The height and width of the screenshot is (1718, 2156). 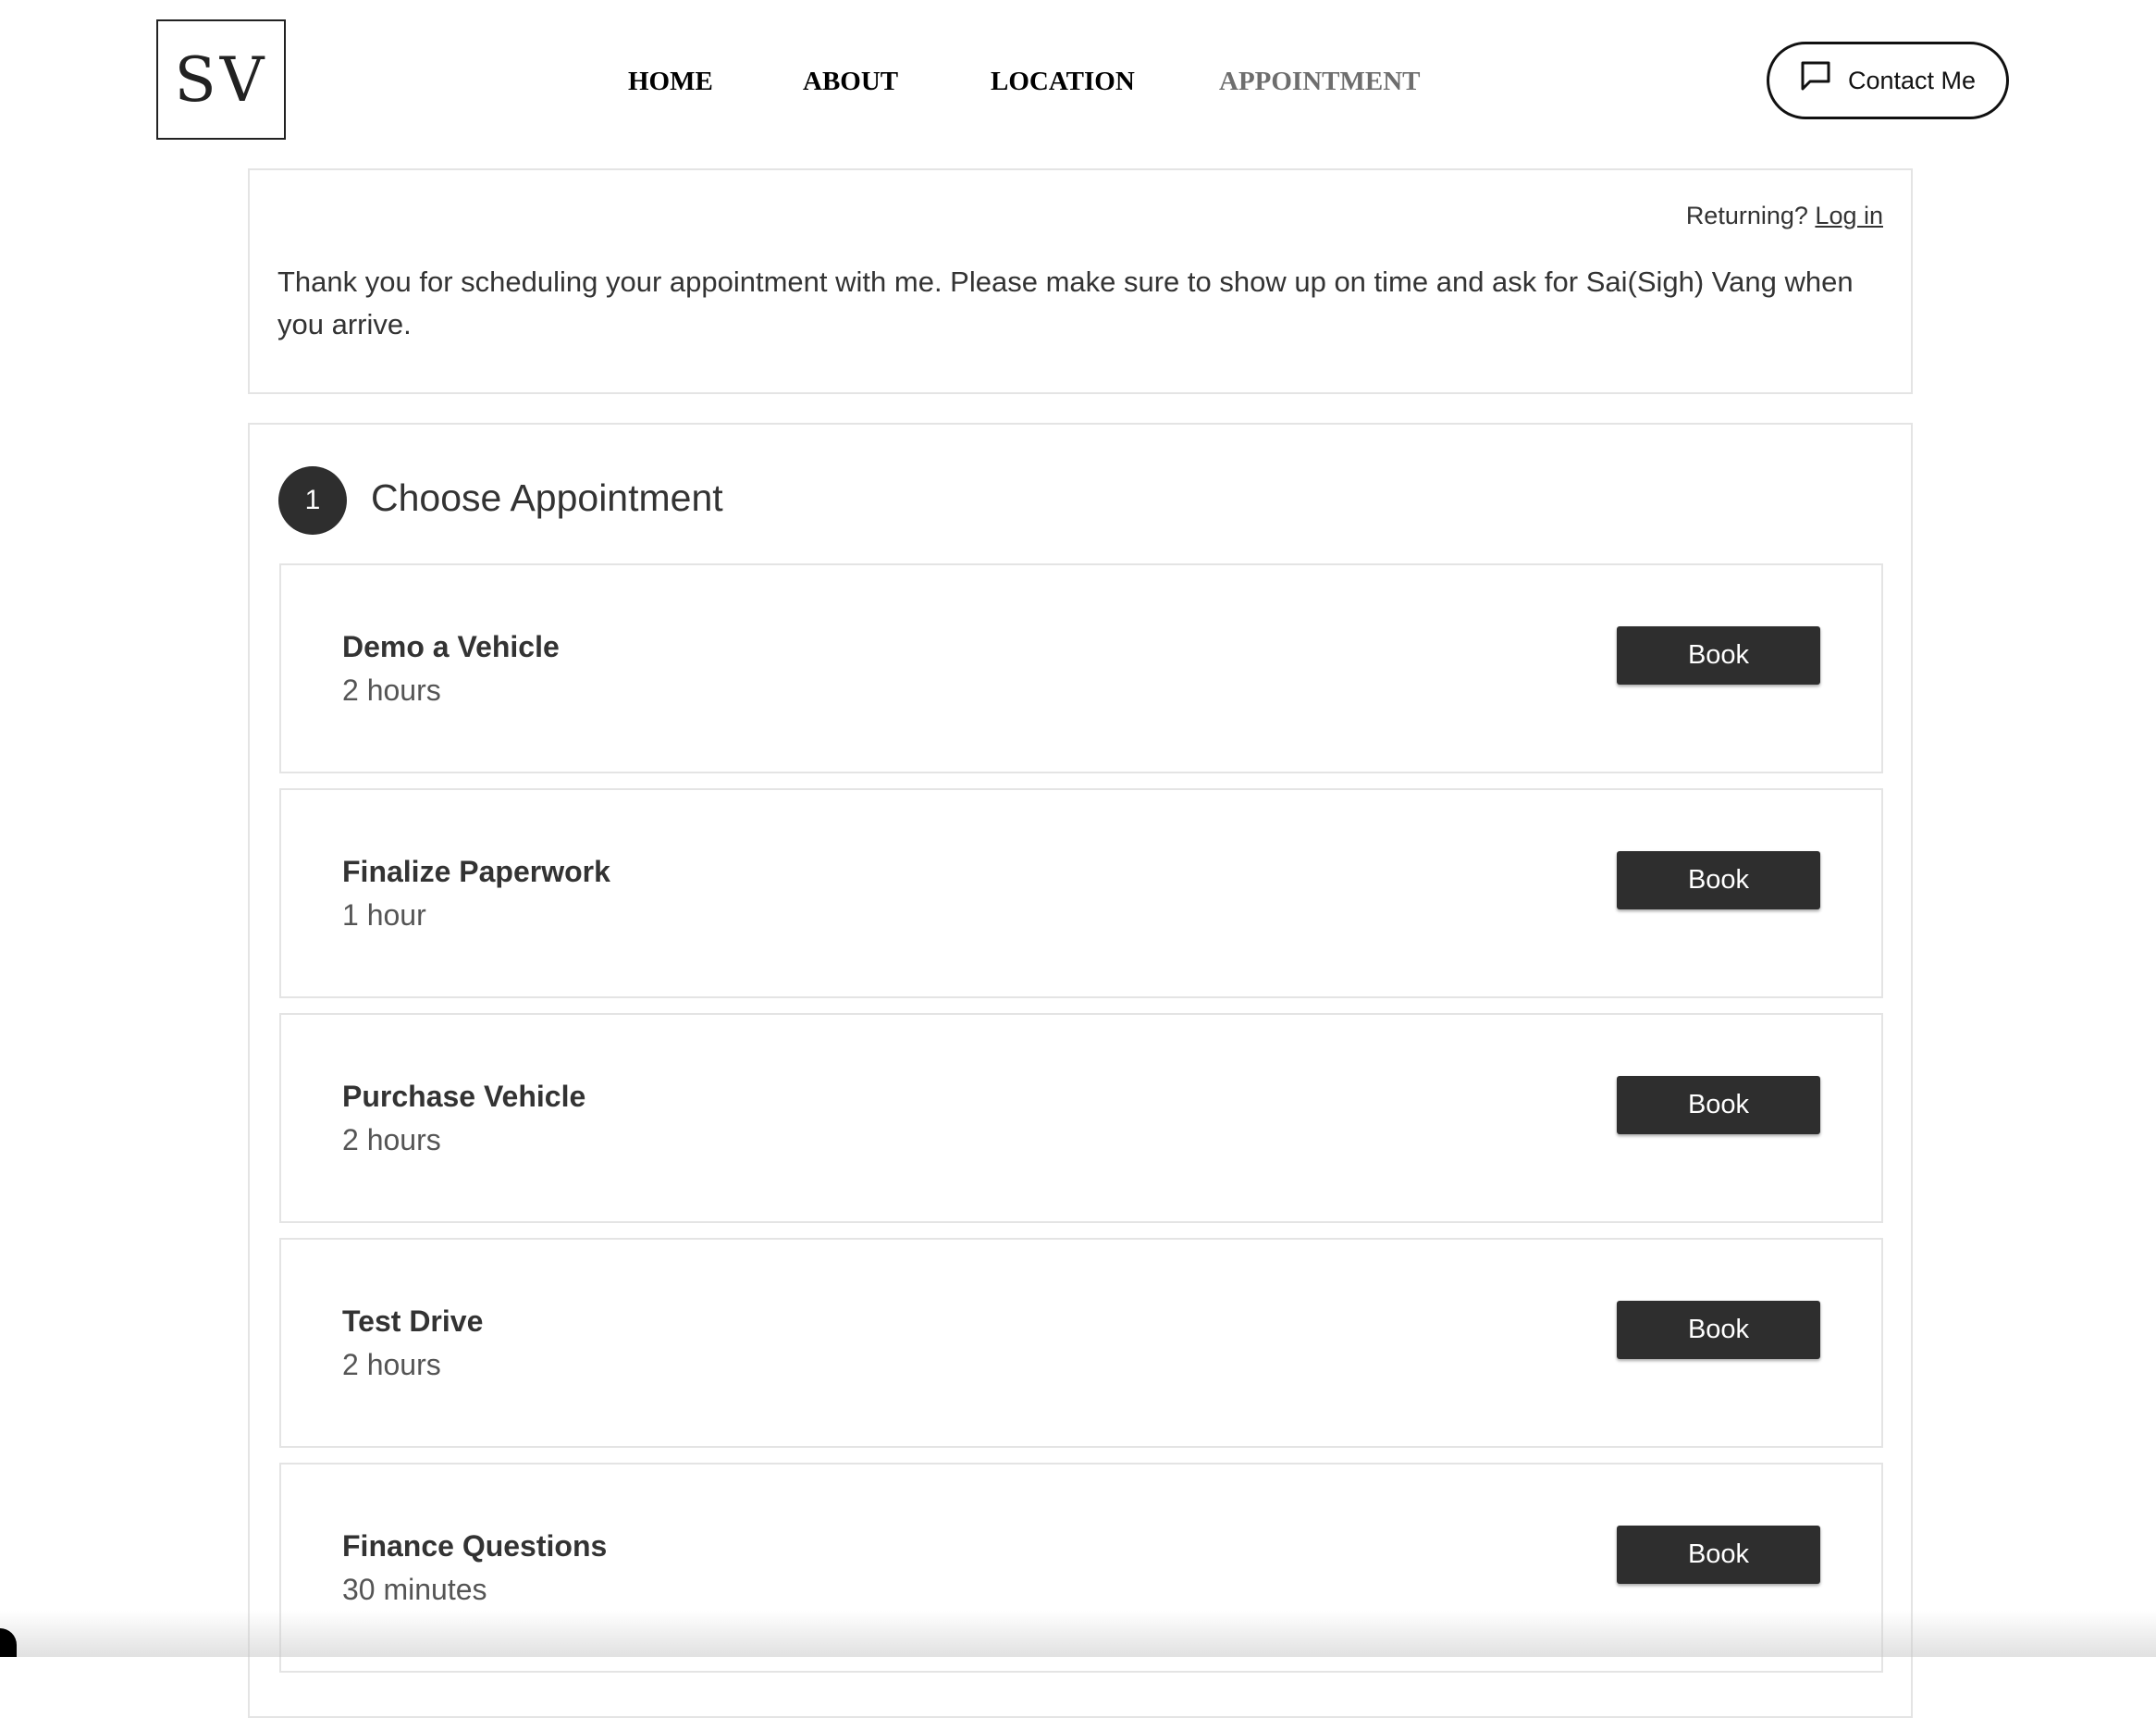 What do you see at coordinates (1081, 1118) in the screenshot?
I see `service-card: Purchase Vehicle 2 hours Book` at bounding box center [1081, 1118].